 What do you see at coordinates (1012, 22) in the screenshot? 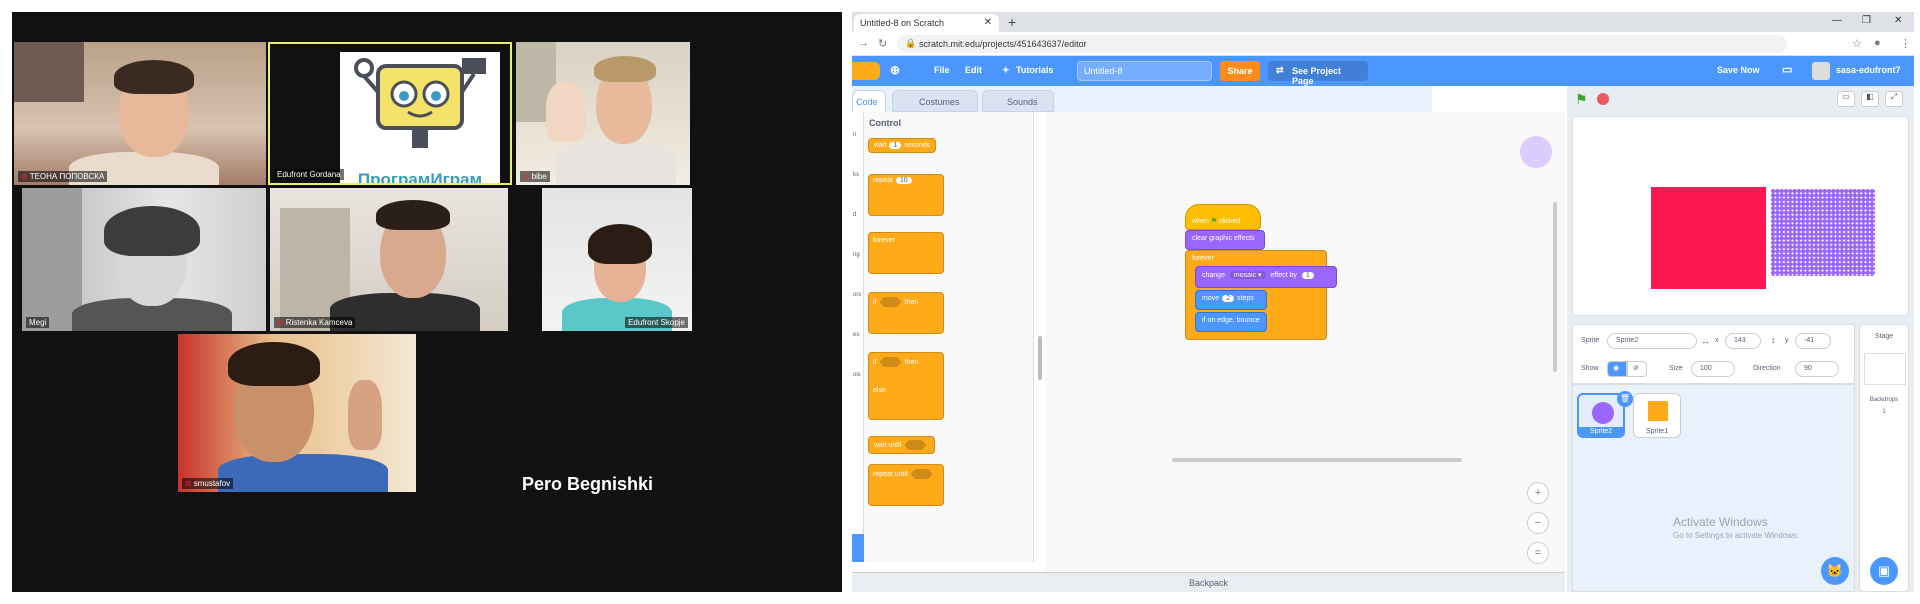
I see `new-tab-button: +` at bounding box center [1012, 22].